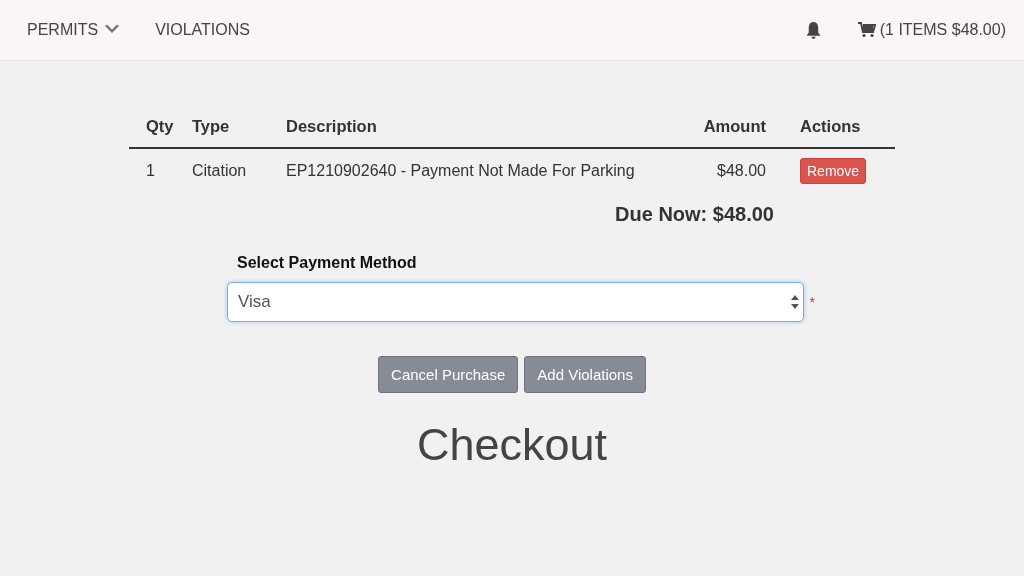 The height and width of the screenshot is (576, 1024). What do you see at coordinates (694, 214) in the screenshot?
I see `due-now-total: Due Now: $48.00` at bounding box center [694, 214].